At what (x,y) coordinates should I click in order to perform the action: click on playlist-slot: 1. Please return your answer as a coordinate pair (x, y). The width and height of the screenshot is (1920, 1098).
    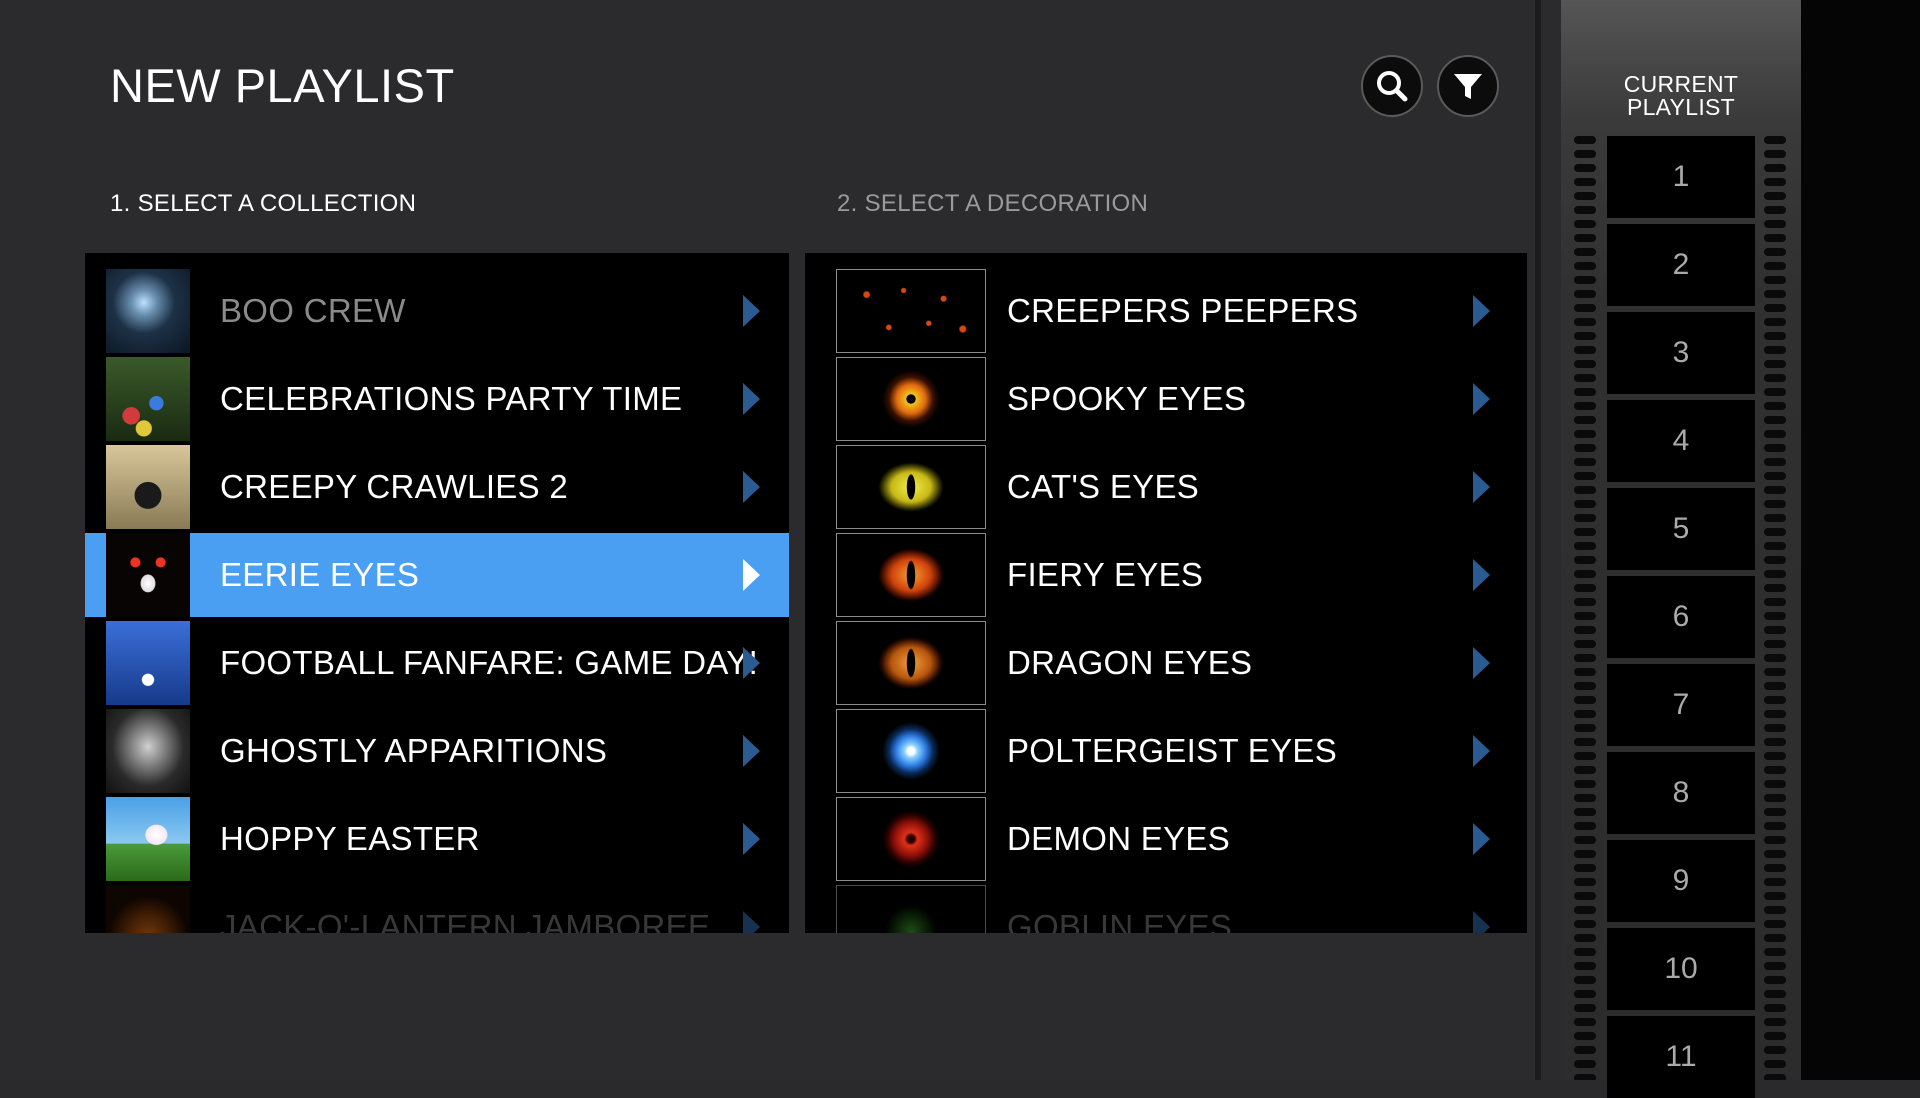
    Looking at the image, I should click on (1681, 177).